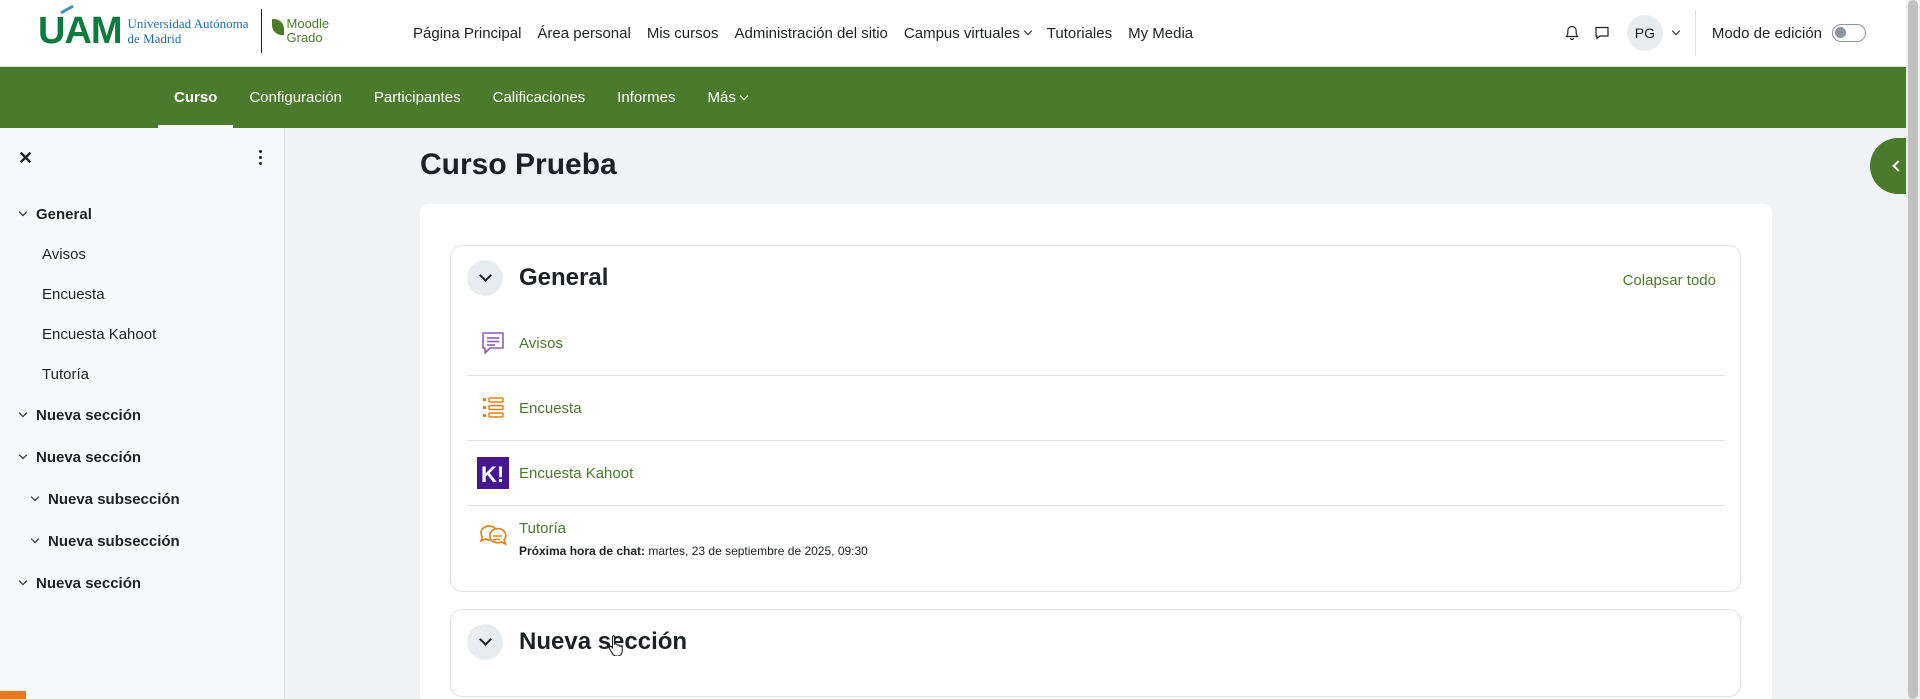  What do you see at coordinates (493, 408) in the screenshot?
I see `survey-icon` at bounding box center [493, 408].